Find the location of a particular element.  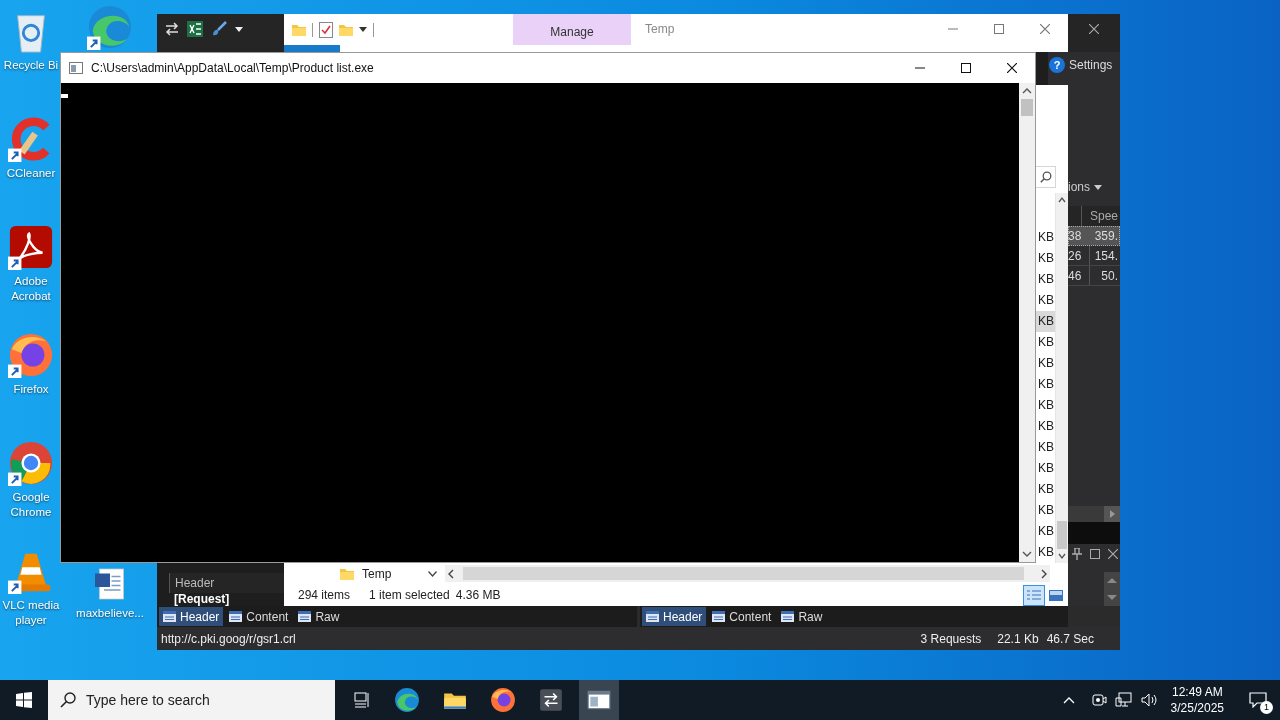

status-url: http://c.pki.goog/r/gsr1.crl is located at coordinates (228, 639).